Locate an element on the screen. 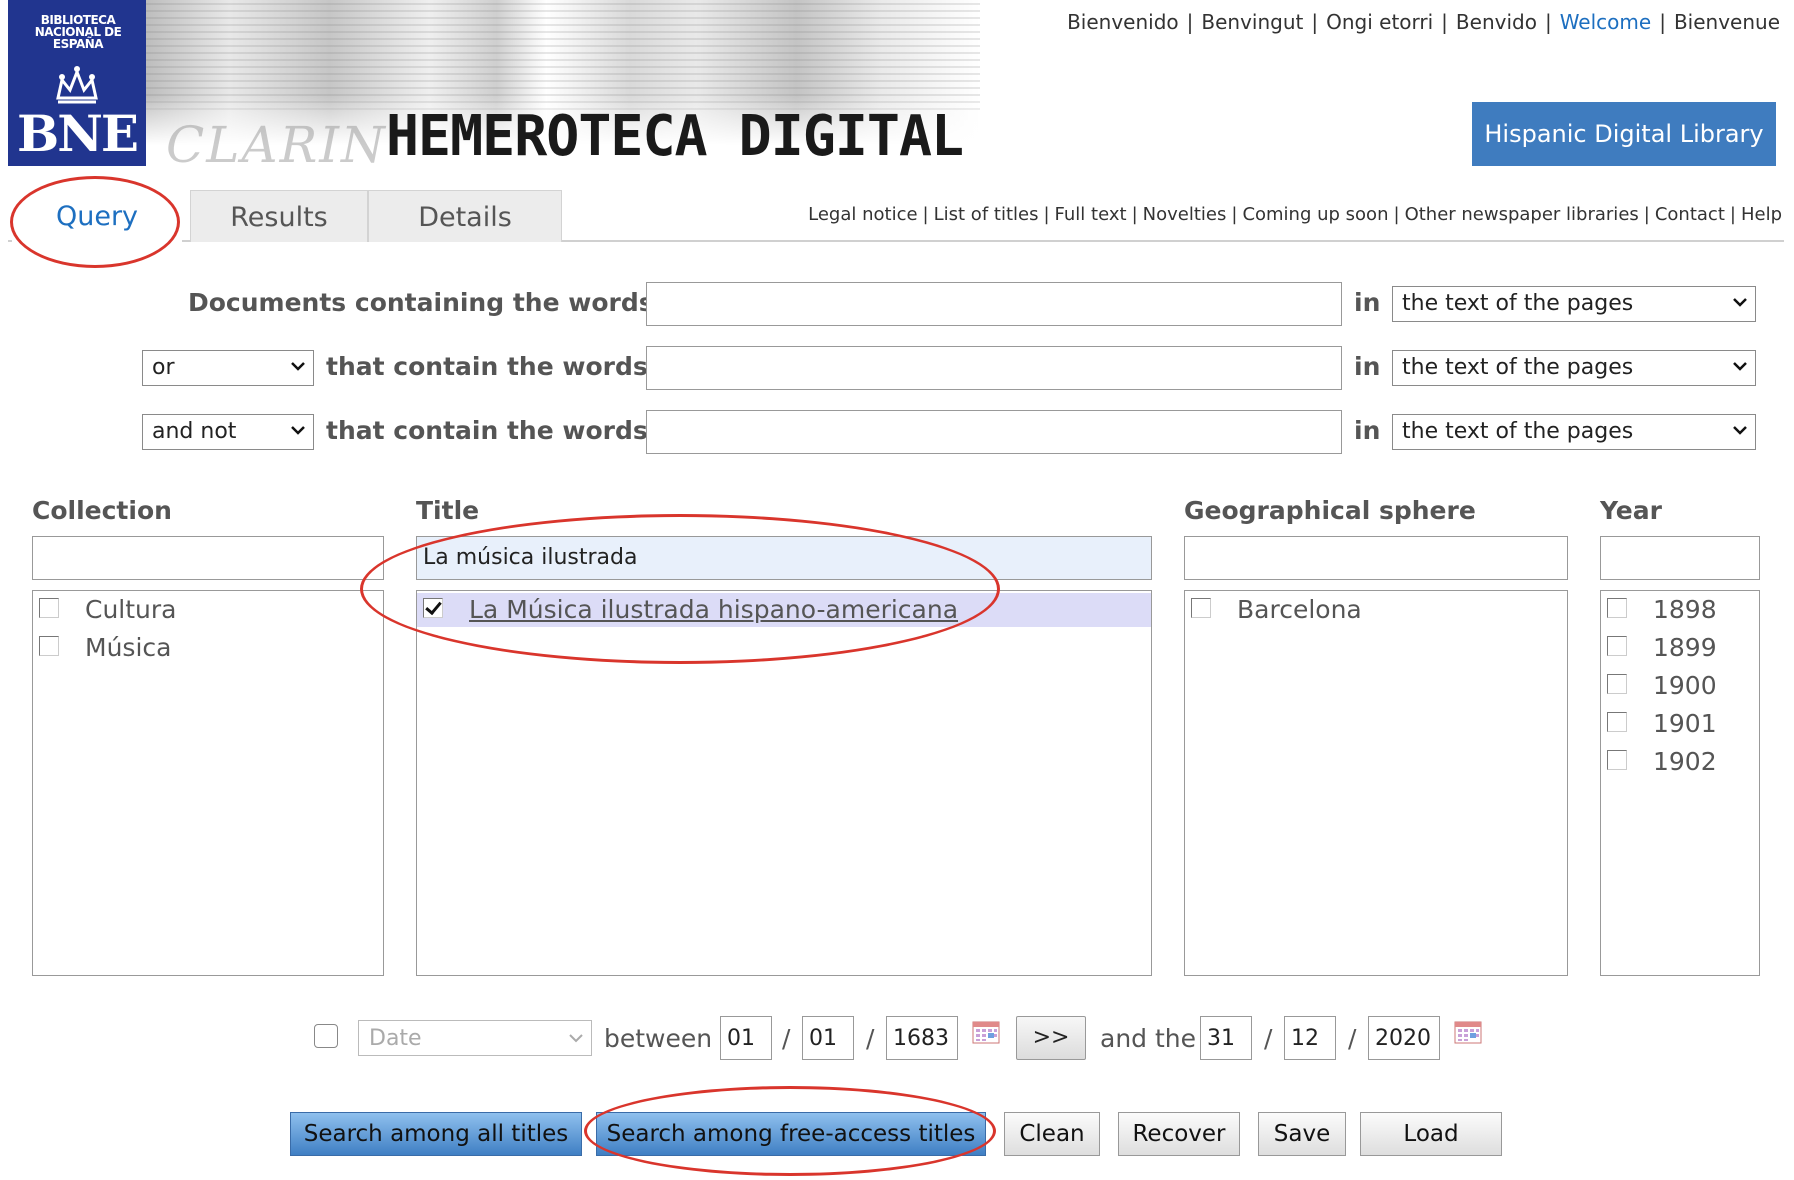  checkbox-checked is located at coordinates (433, 608).